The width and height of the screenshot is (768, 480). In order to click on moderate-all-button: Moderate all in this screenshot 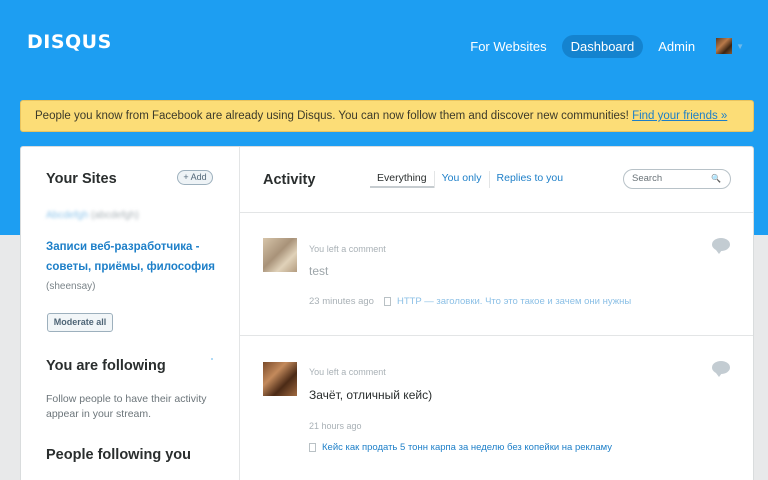, I will do `click(80, 322)`.